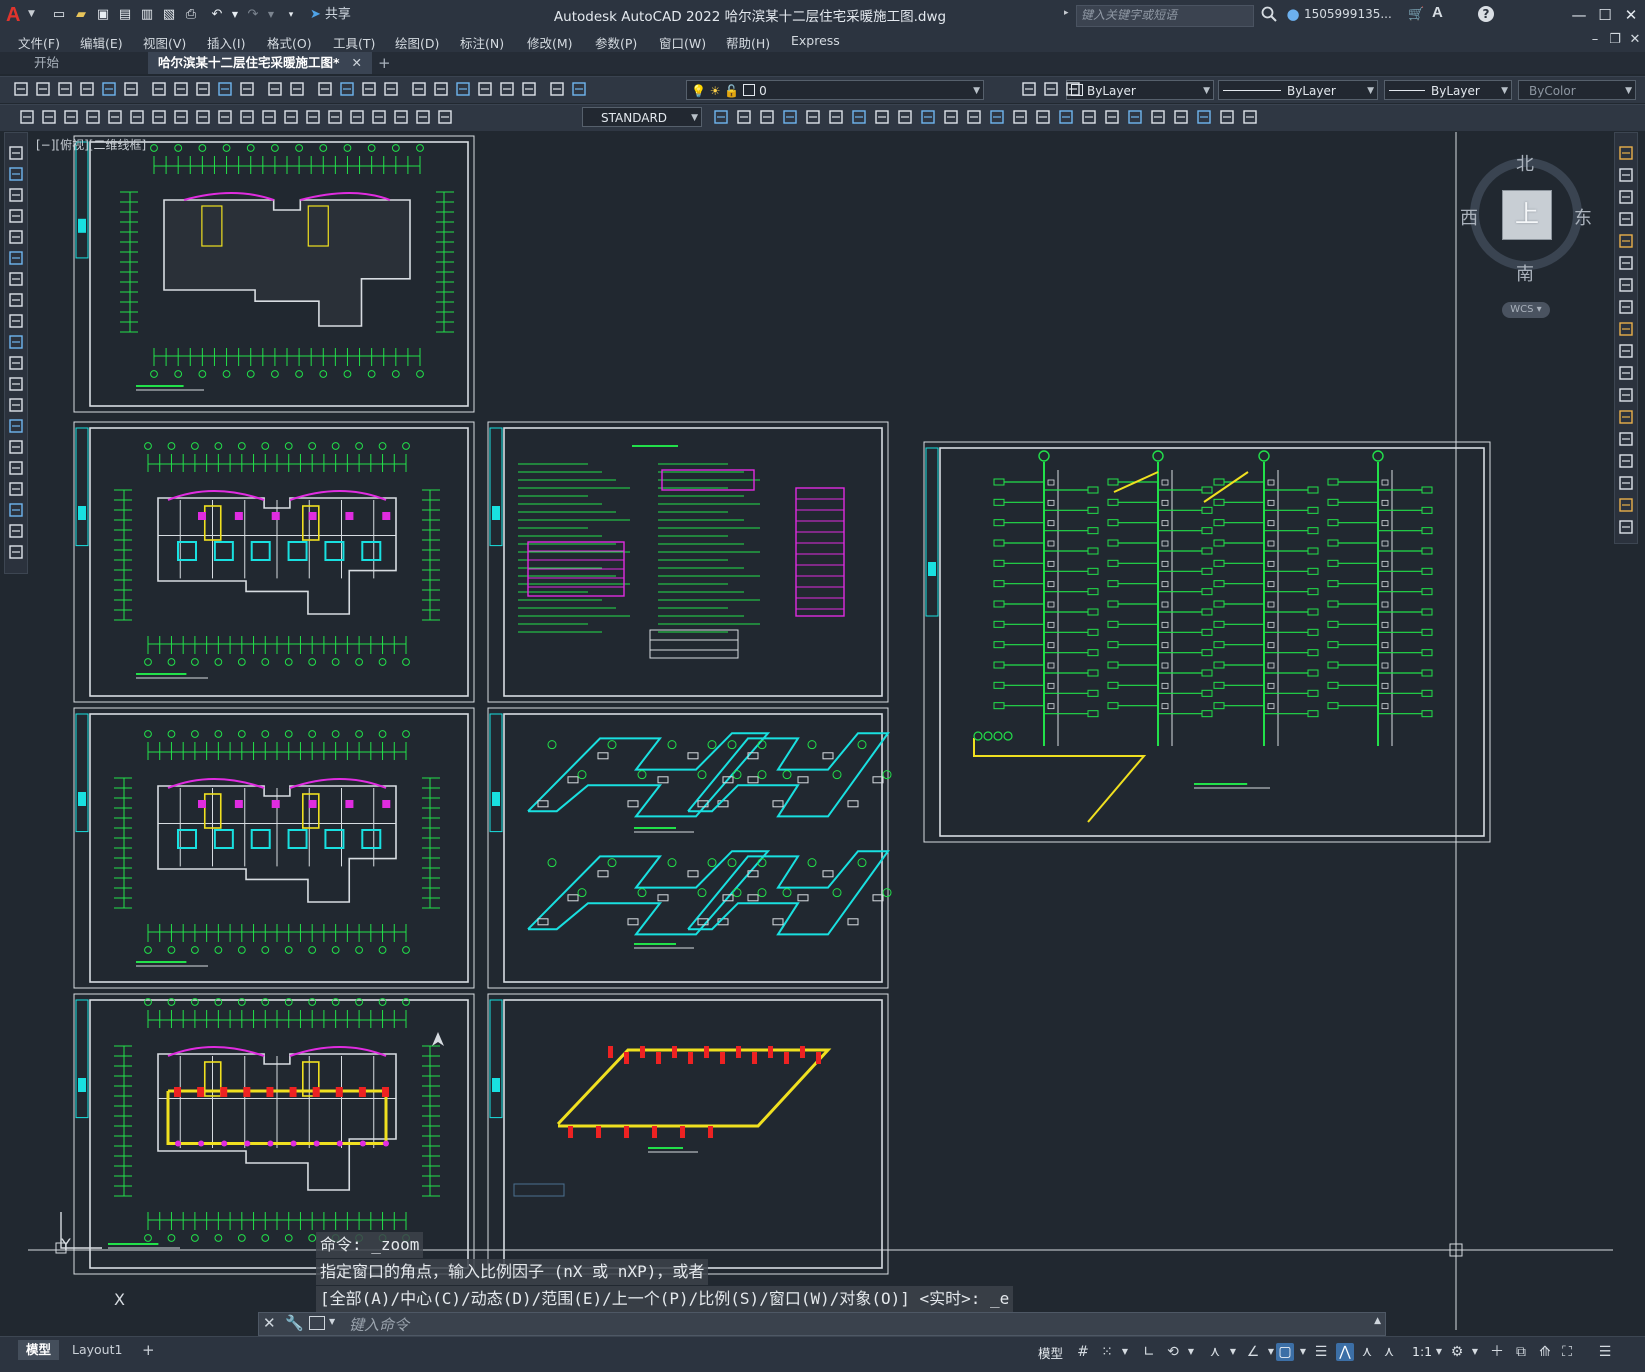 Image resolution: width=1645 pixels, height=1372 pixels. What do you see at coordinates (16, 195) in the screenshot?
I see `polyline-icon` at bounding box center [16, 195].